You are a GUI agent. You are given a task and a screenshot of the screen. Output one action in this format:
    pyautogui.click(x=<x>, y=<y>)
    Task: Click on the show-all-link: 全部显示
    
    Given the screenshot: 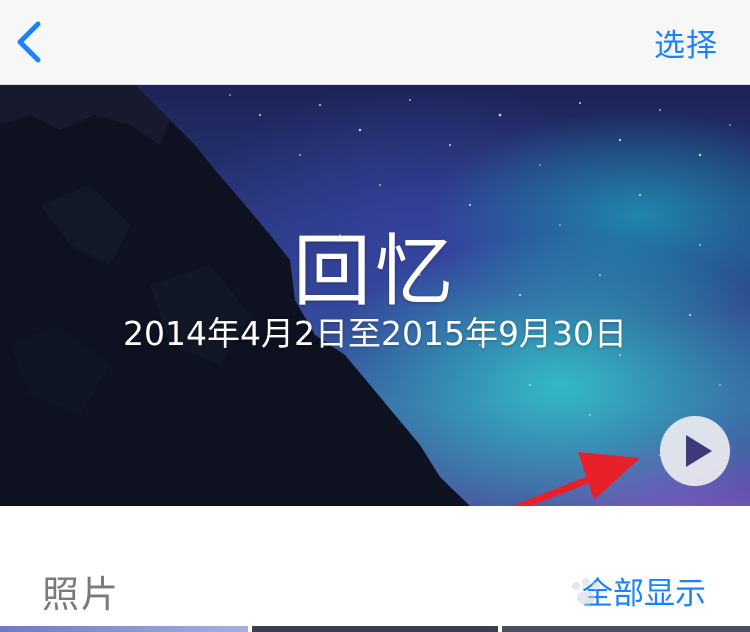 What is the action you would take?
    pyautogui.click(x=644, y=590)
    